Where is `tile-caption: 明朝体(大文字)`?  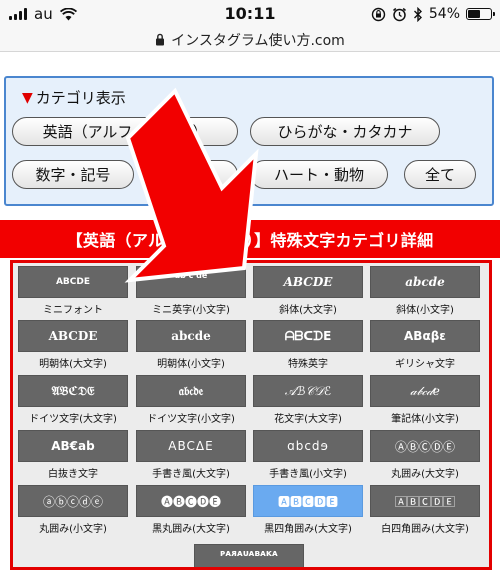
tile-caption: 明朝体(大文字) is located at coordinates (73, 364).